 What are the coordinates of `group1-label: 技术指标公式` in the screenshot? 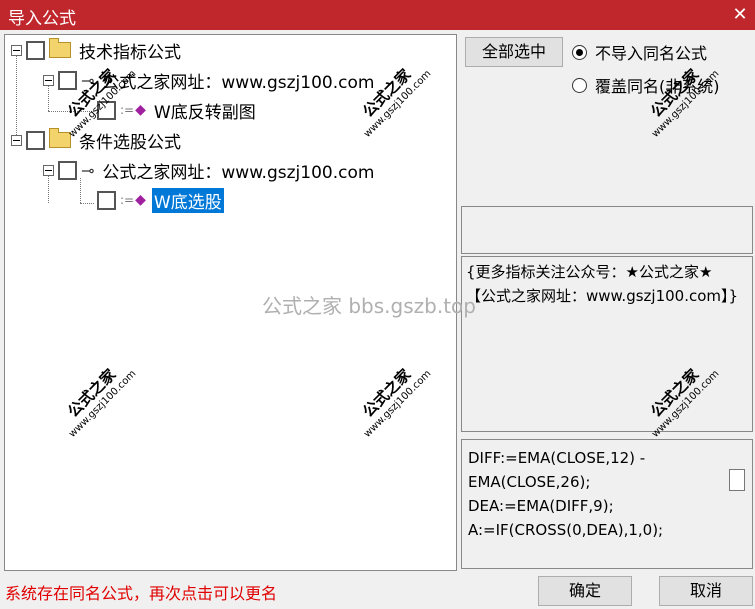 It's located at (130, 52).